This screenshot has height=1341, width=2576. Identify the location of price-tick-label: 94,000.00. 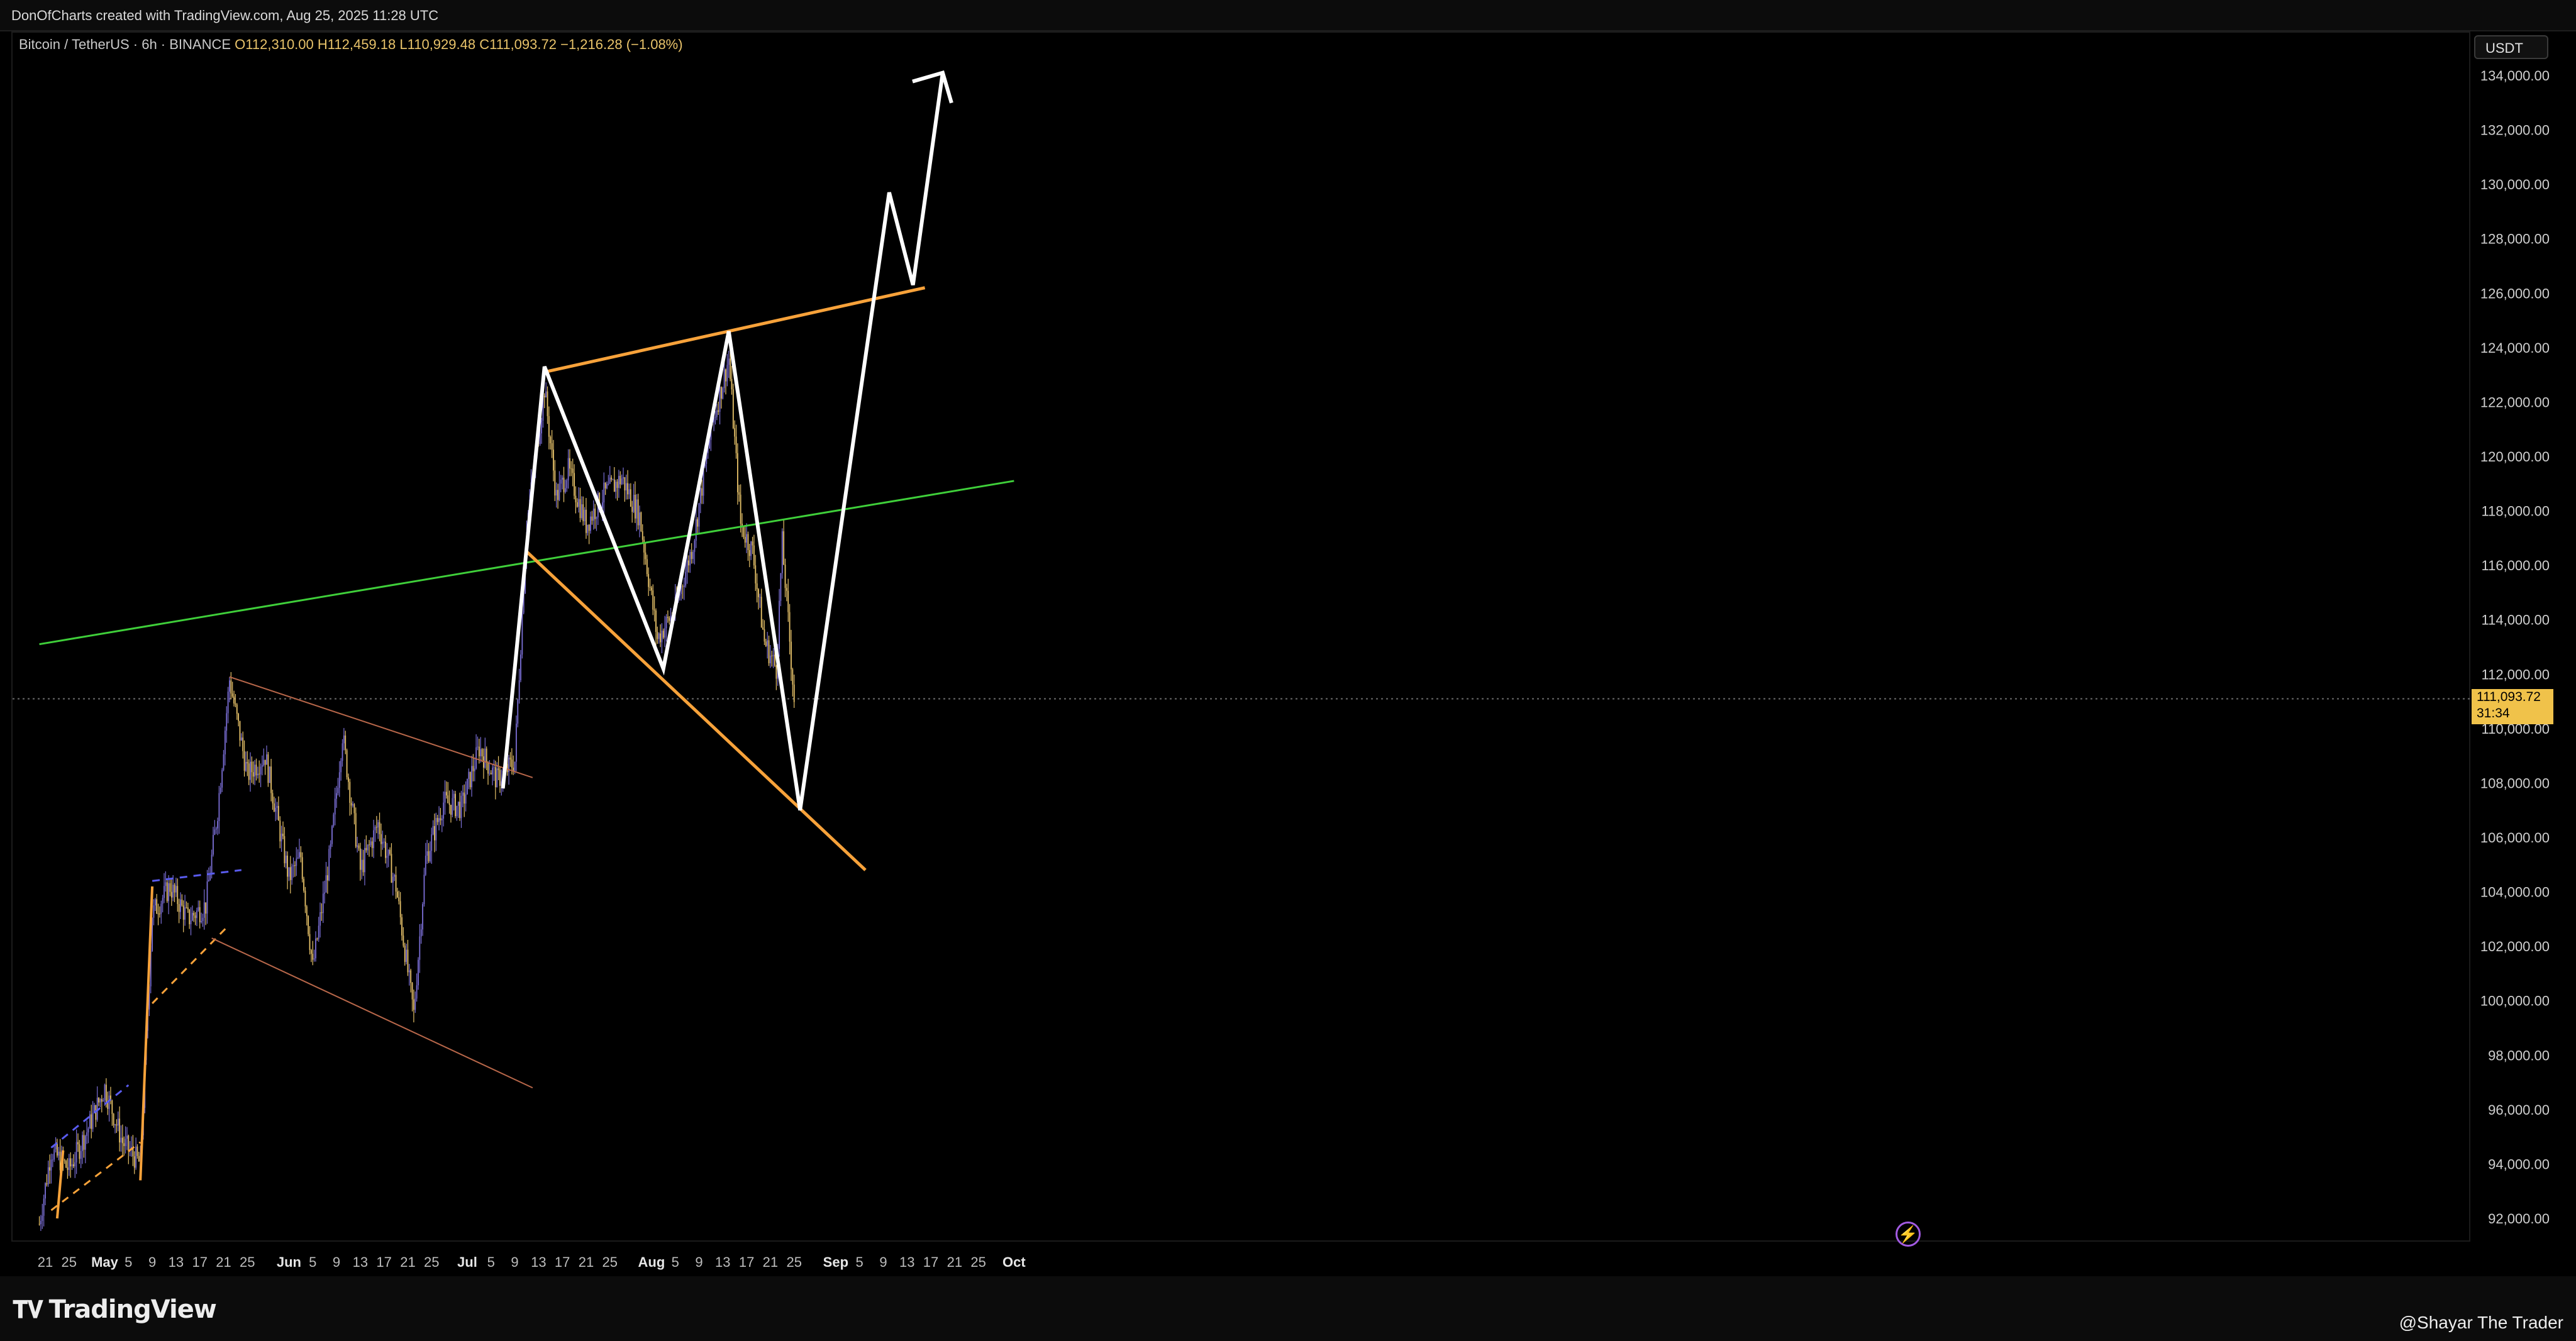
(2519, 1164).